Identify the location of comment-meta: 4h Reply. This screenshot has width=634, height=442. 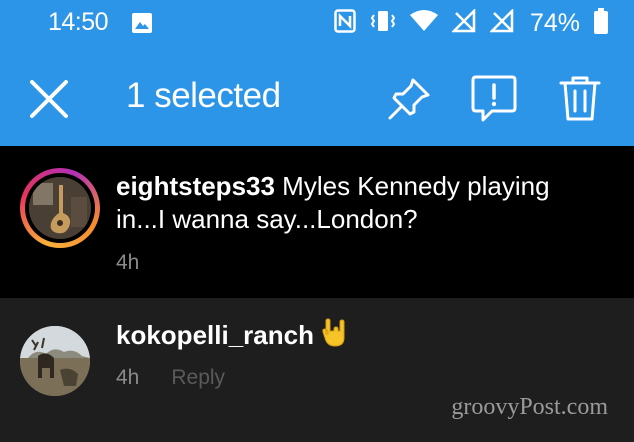
(170, 378).